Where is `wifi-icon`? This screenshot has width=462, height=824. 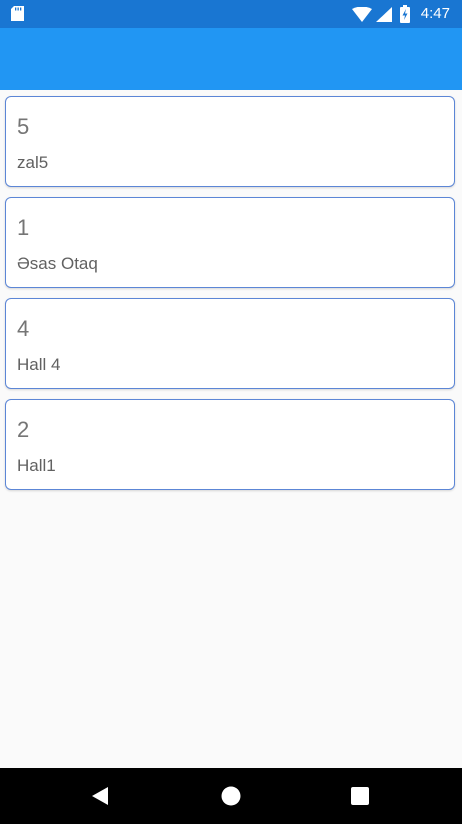
wifi-icon is located at coordinates (362, 14).